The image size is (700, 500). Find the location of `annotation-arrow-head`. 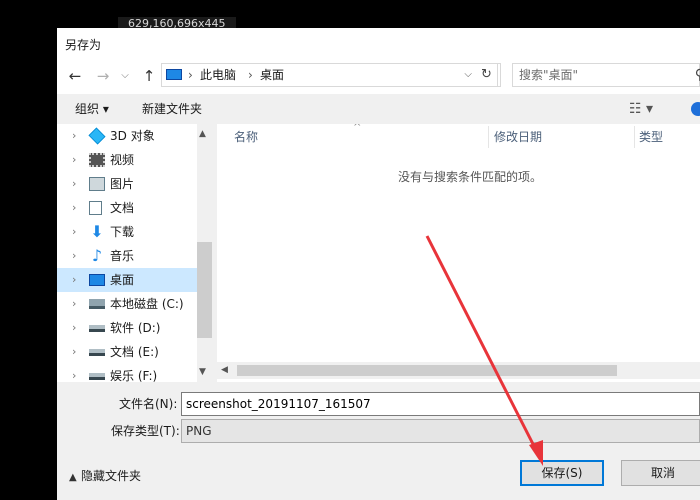

annotation-arrow-head is located at coordinates (536, 453).